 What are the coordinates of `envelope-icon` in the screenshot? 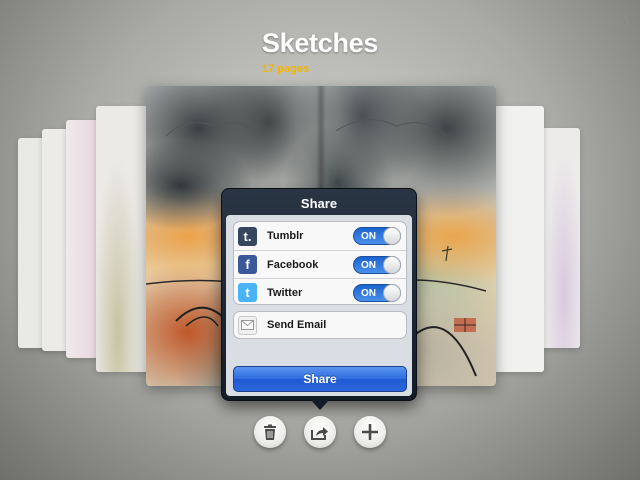 It's located at (247, 325).